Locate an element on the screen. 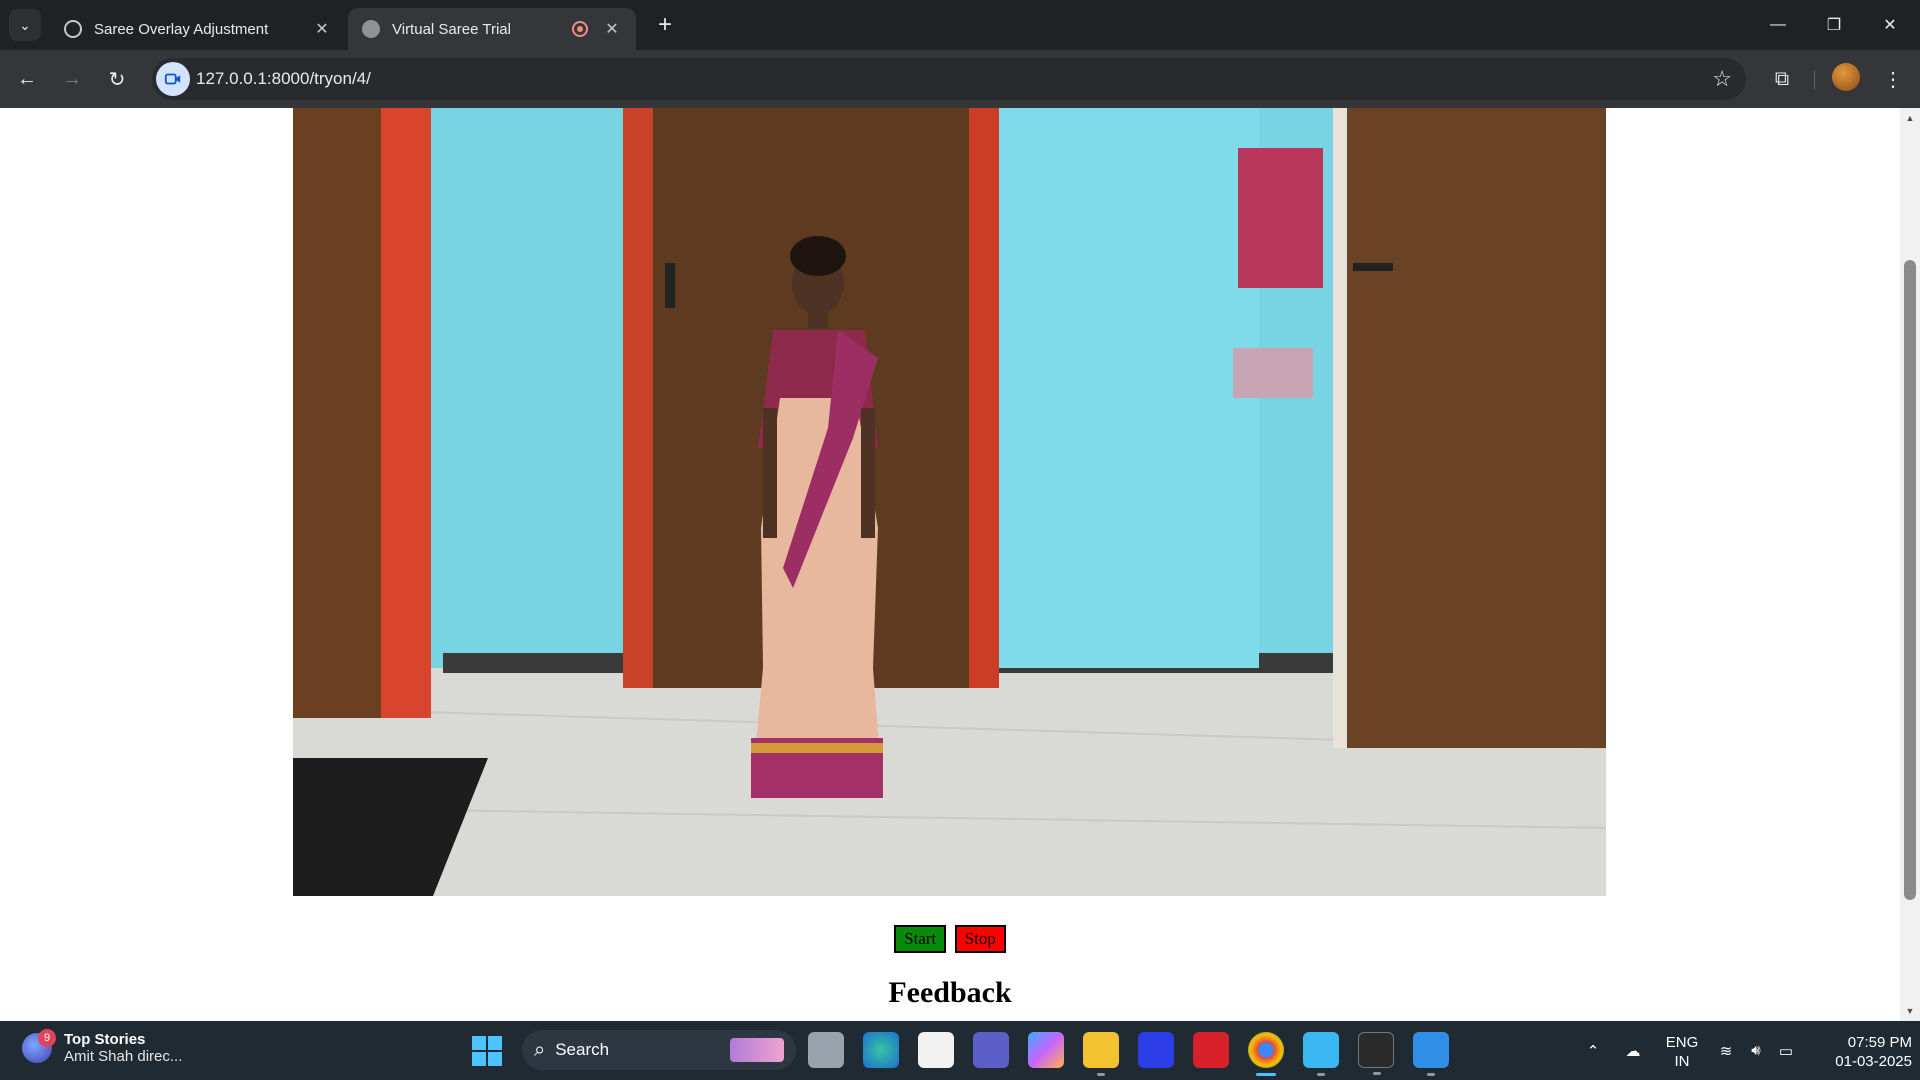 The height and width of the screenshot is (1080, 1920). profile-avatar is located at coordinates (1846, 77).